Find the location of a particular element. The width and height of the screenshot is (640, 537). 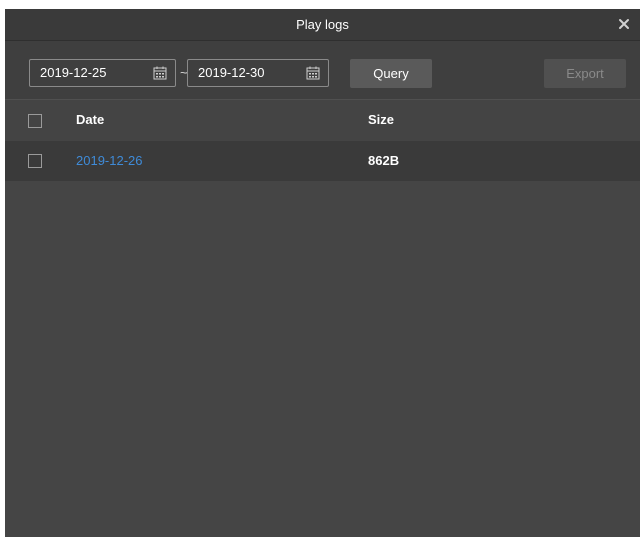

export-button: Export is located at coordinates (585, 73).